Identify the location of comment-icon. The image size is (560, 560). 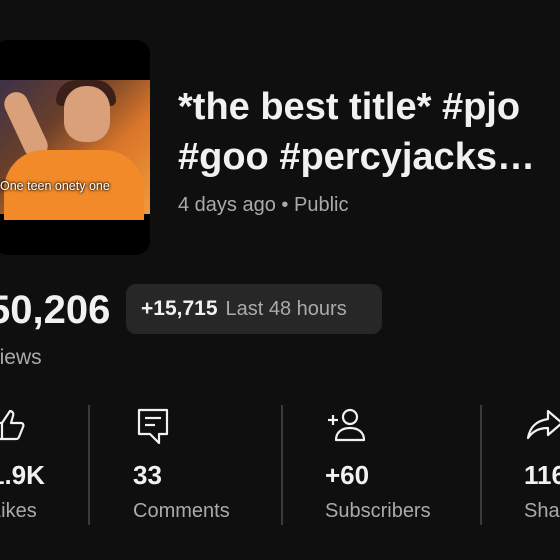
(153, 426).